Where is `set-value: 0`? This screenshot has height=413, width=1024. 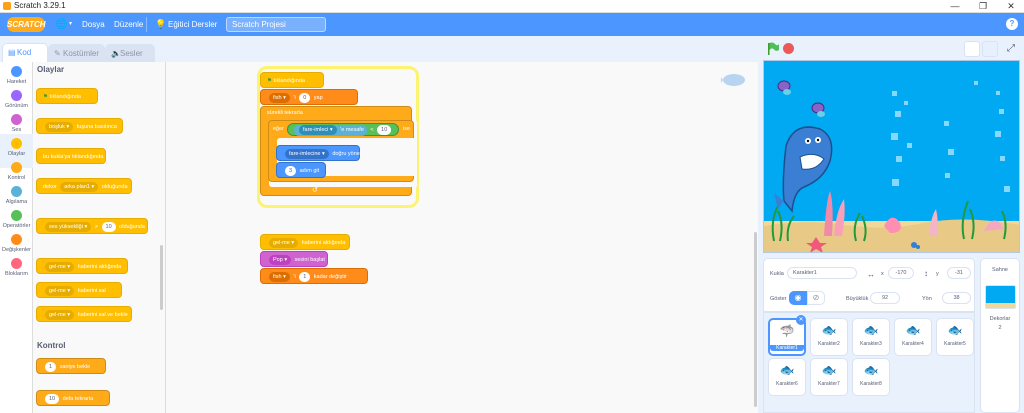 set-value: 0 is located at coordinates (305, 98).